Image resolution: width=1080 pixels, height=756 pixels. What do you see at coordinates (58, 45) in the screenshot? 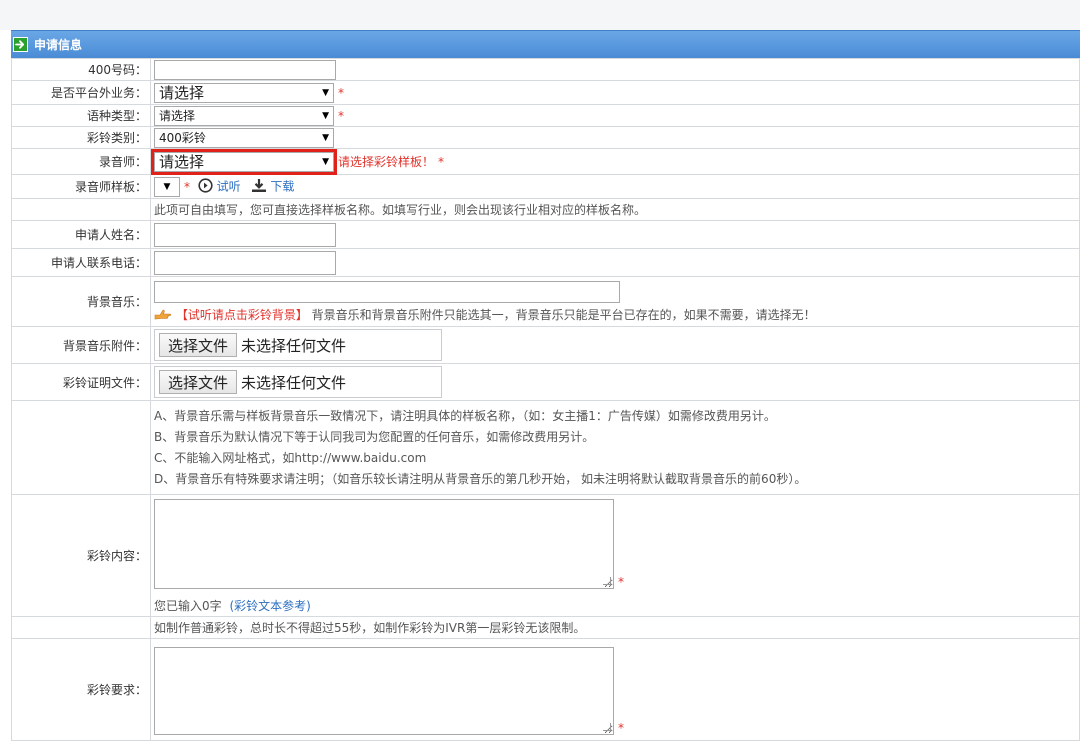
I see `panel-title: 申请信息` at bounding box center [58, 45].